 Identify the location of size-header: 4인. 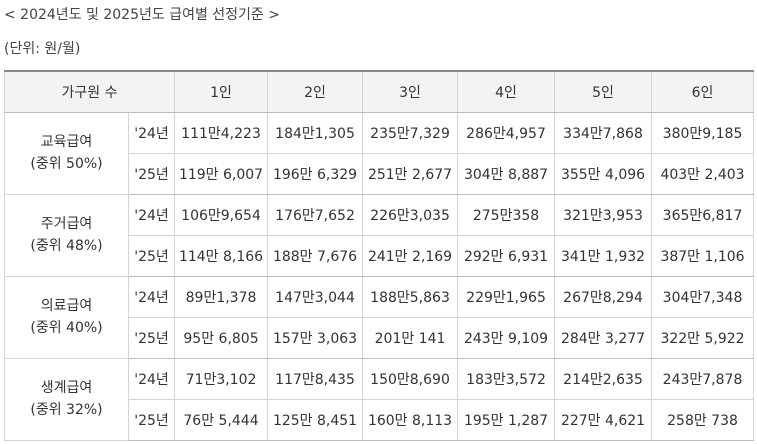
(506, 91).